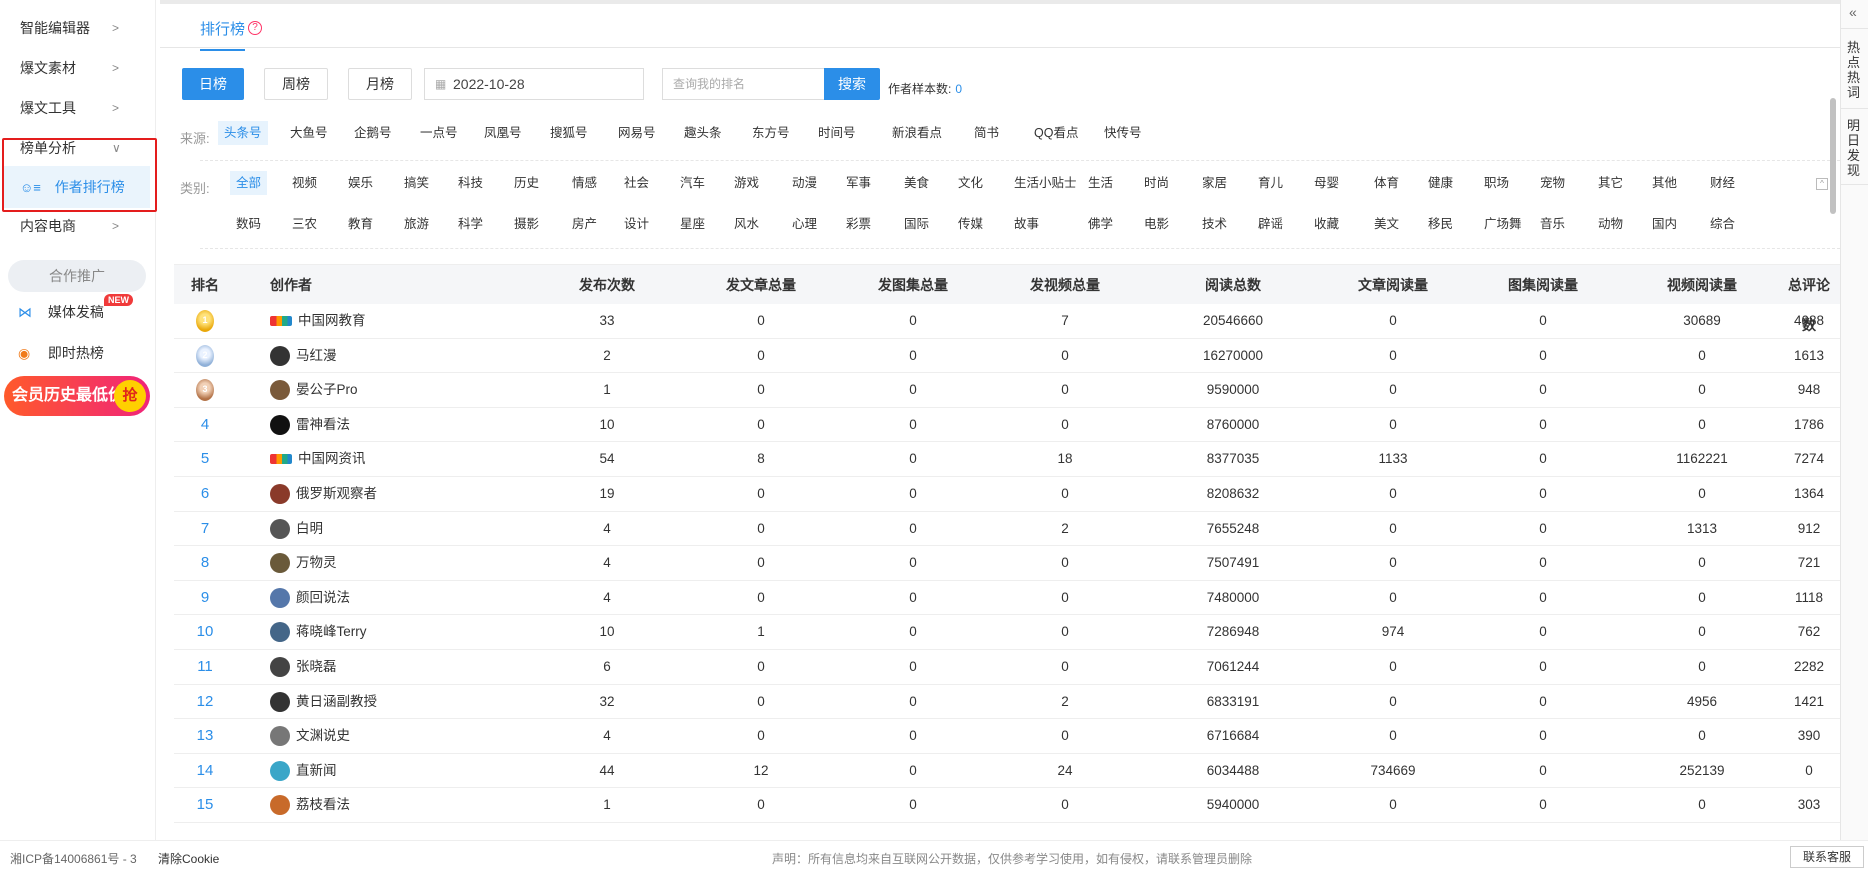 The image size is (1868, 871). Describe the element at coordinates (323, 598) in the screenshot. I see `author-name: 颜回说法` at that location.